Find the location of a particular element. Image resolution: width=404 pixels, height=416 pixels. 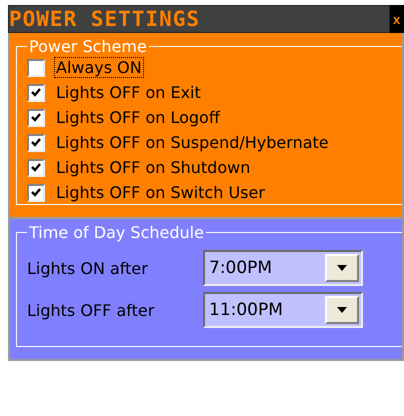

checkbox-label: Lights OFF on Switch User is located at coordinates (160, 192).